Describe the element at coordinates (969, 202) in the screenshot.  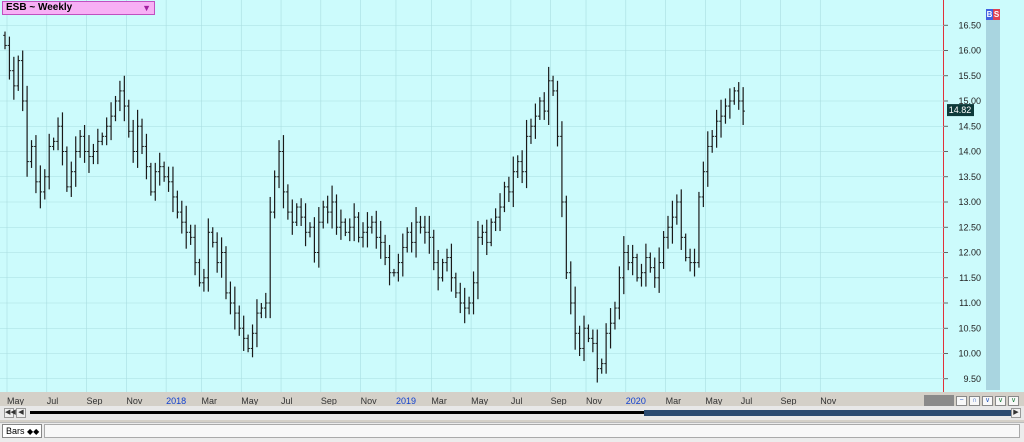
I see `y-tick-label: 13.00` at that location.